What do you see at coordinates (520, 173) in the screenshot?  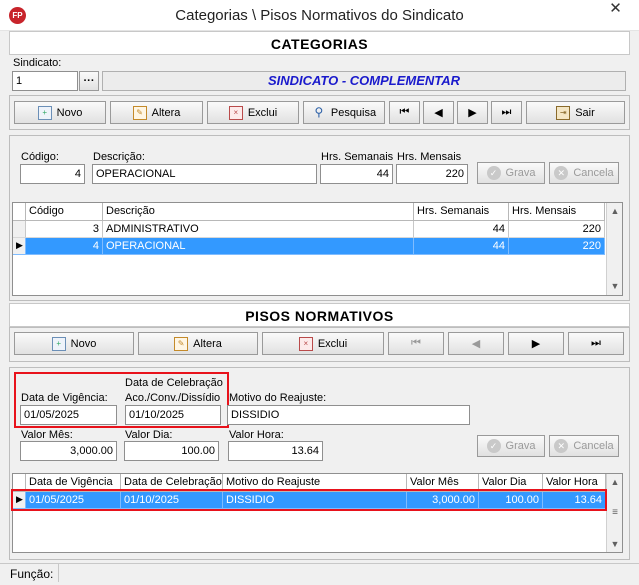 I see `grava-label: Grava` at bounding box center [520, 173].